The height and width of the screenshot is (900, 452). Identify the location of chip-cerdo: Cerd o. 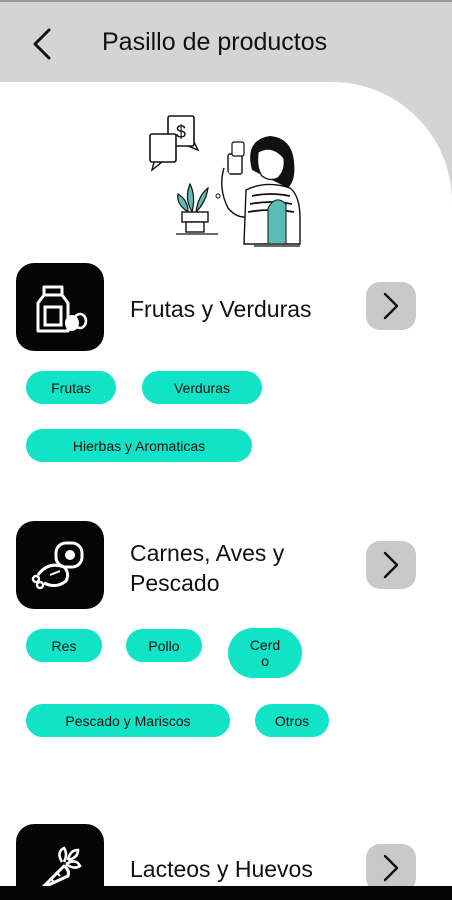
(265, 653).